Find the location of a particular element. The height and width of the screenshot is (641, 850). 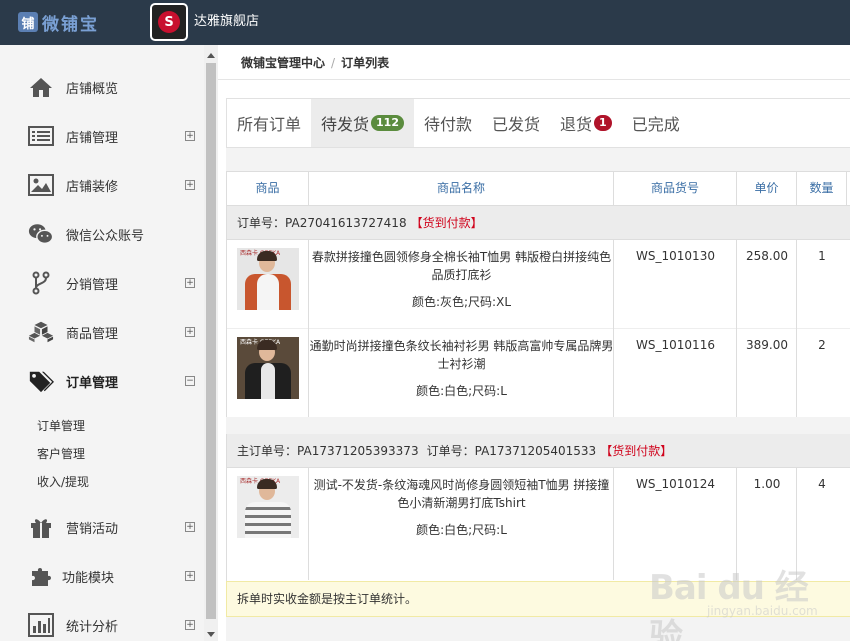

picture-icon is located at coordinates (41, 185).